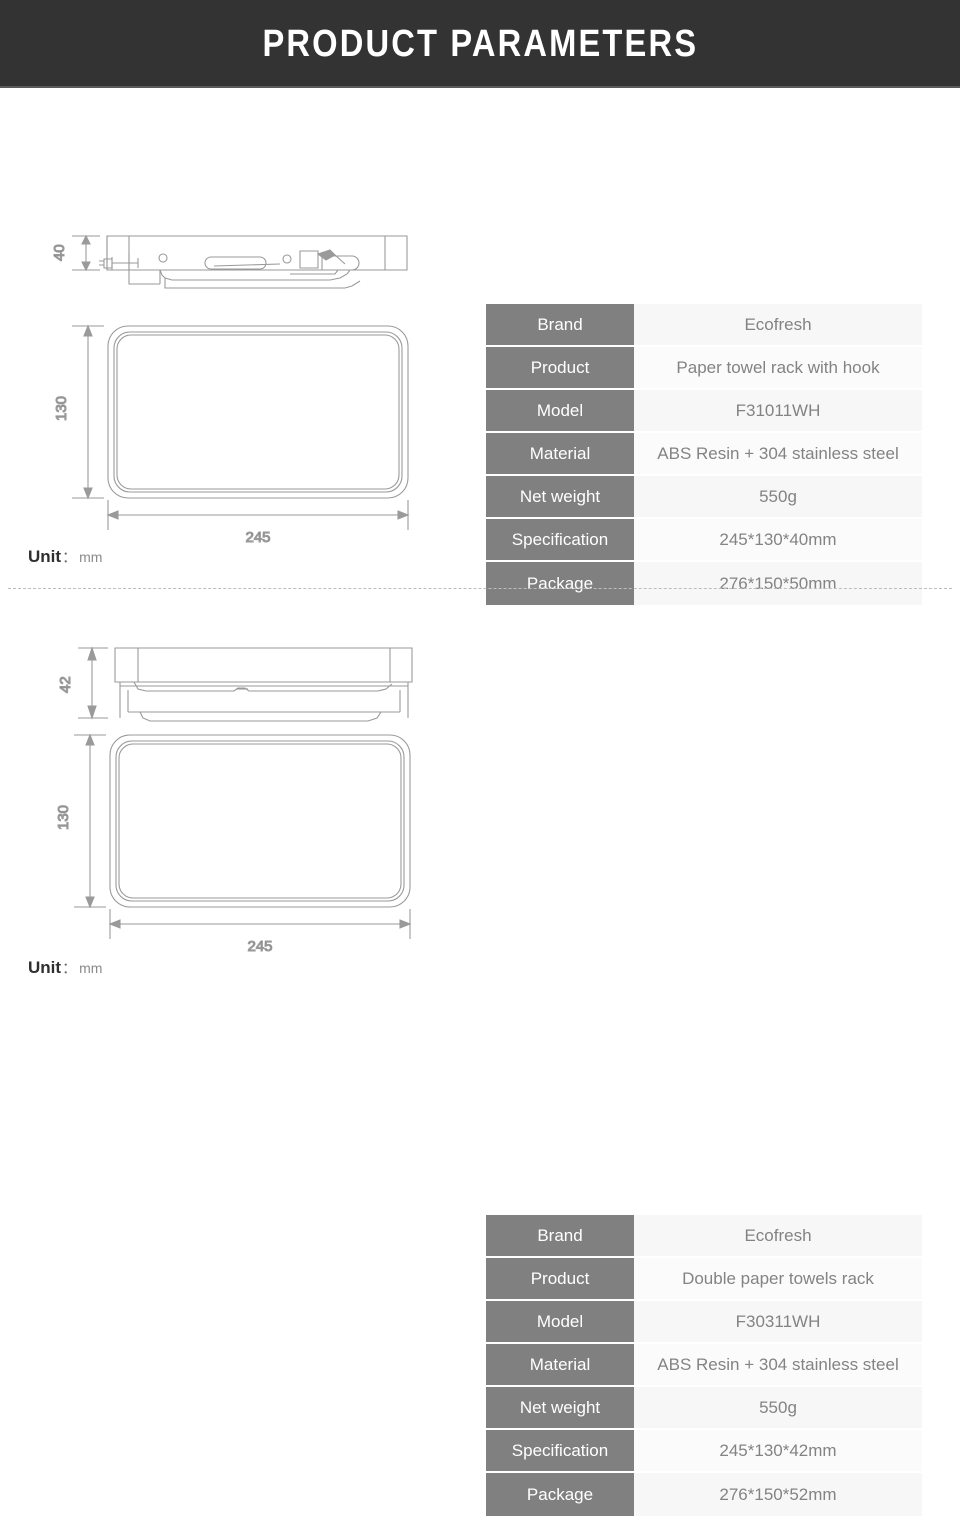  I want to click on unit-label-2: Unit, so click(45, 967).